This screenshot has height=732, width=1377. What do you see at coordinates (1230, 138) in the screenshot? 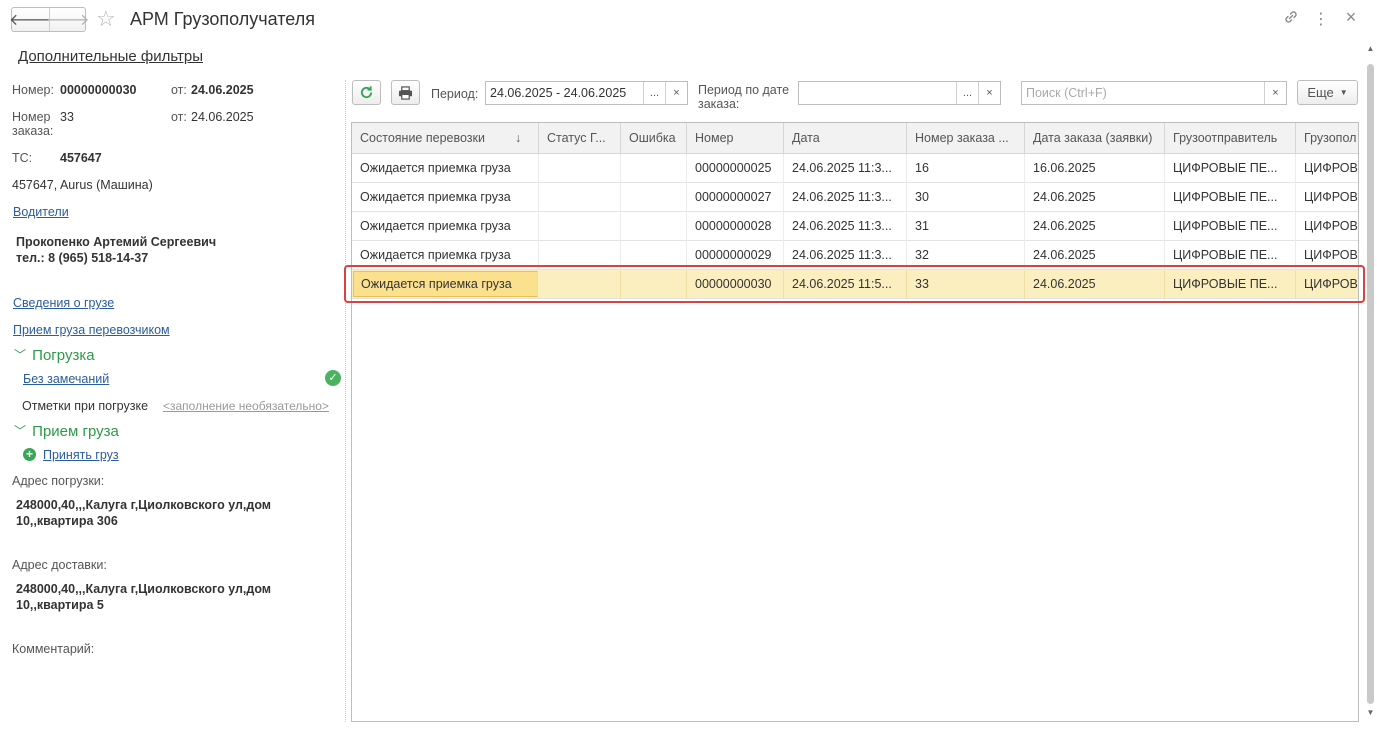
I see `column-header: Грузоотправитель` at bounding box center [1230, 138].